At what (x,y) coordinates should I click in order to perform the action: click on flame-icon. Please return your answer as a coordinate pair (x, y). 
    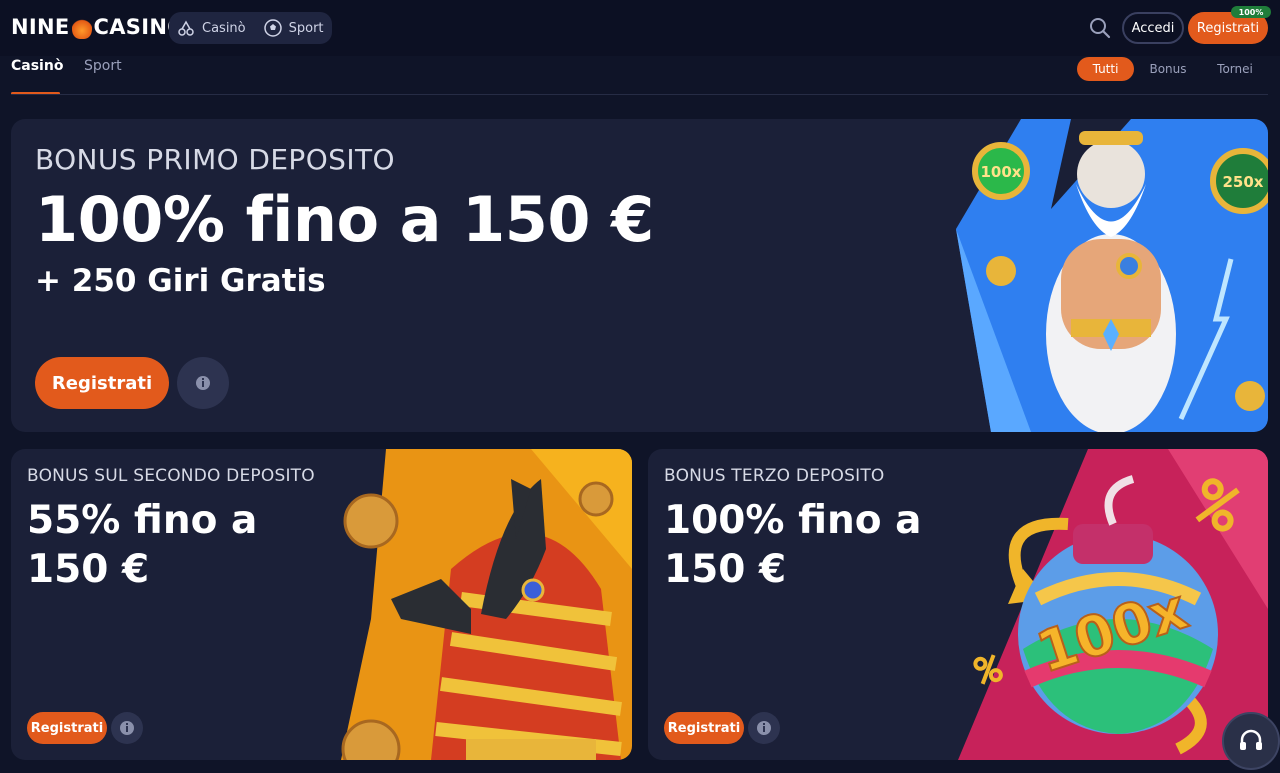
    Looking at the image, I should click on (81, 27).